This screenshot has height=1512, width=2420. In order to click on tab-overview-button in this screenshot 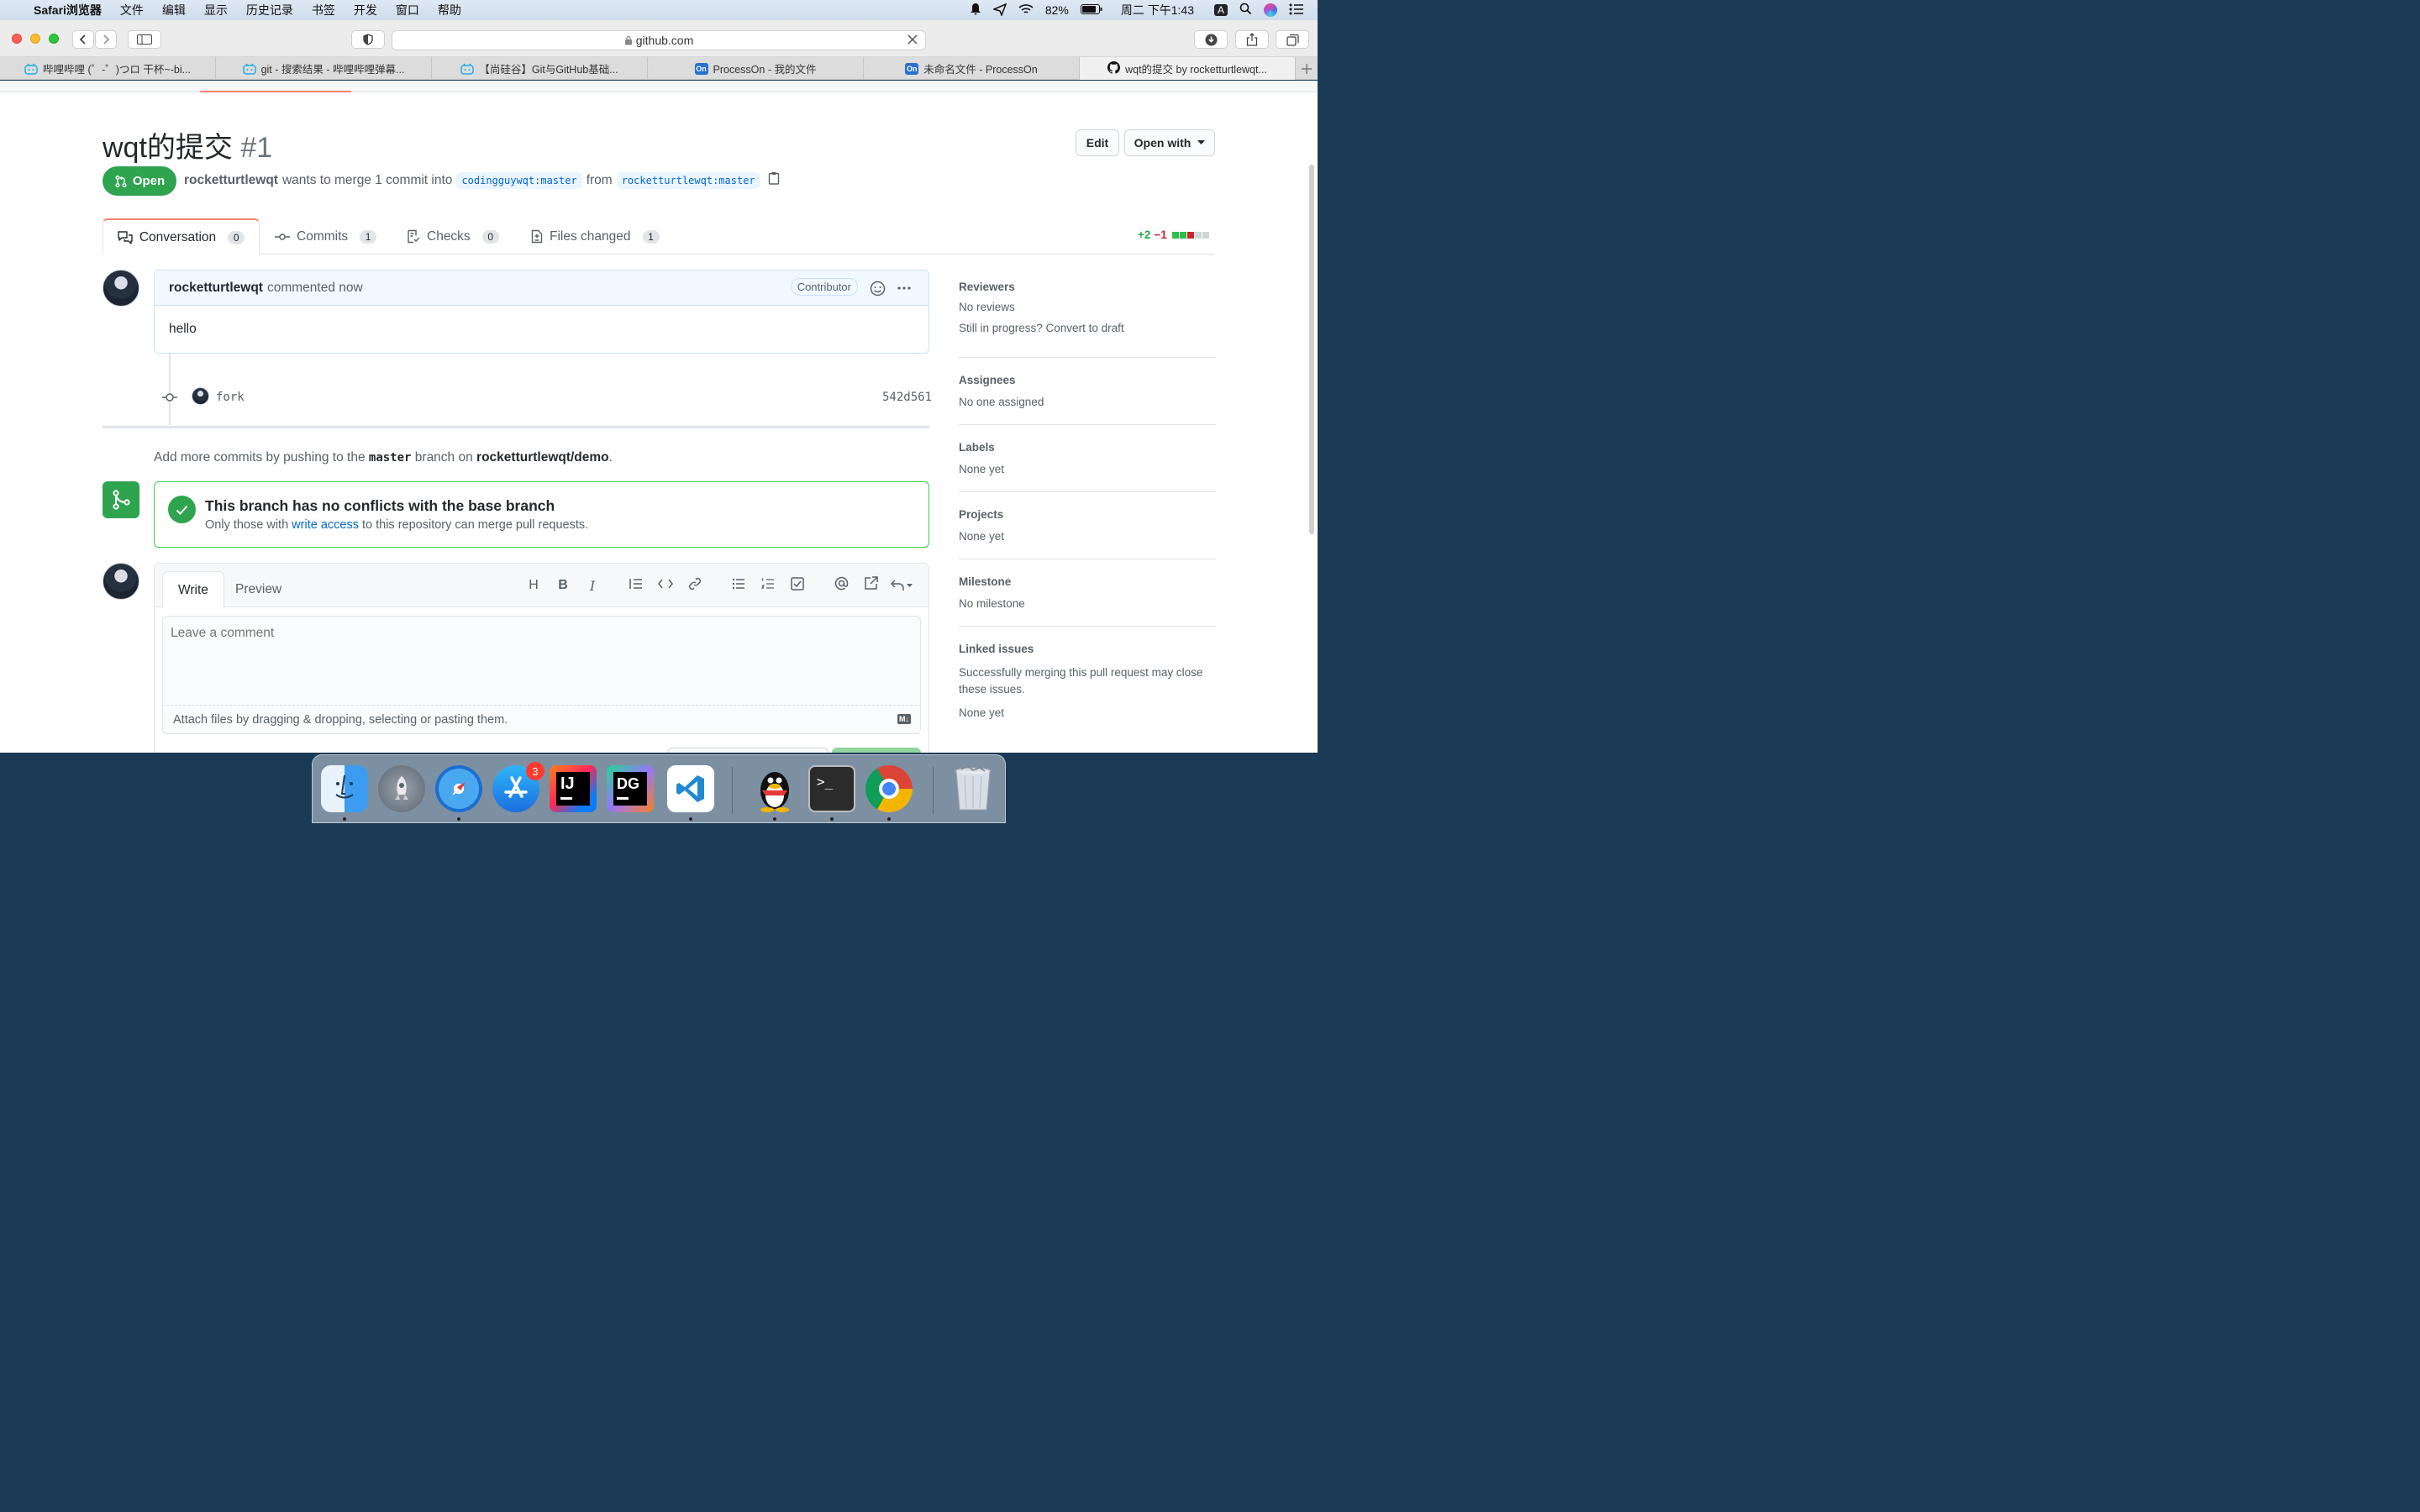, I will do `click(1292, 39)`.